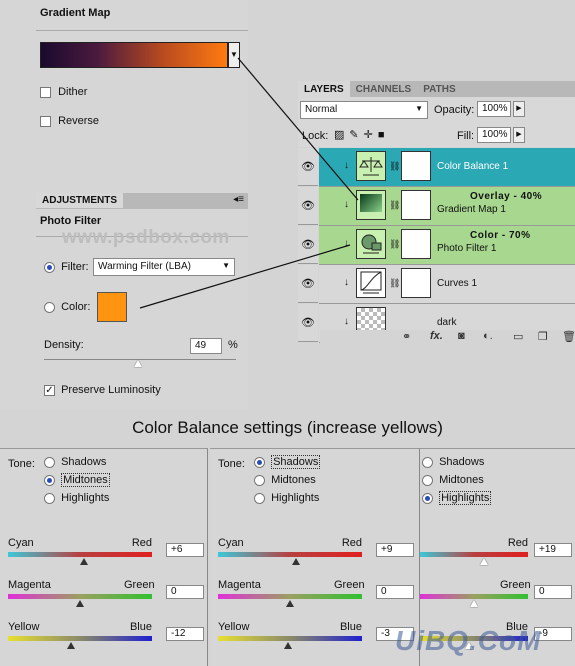 Image resolution: width=575 pixels, height=666 pixels. I want to click on photo-filter-connector-line, so click(245, 276).